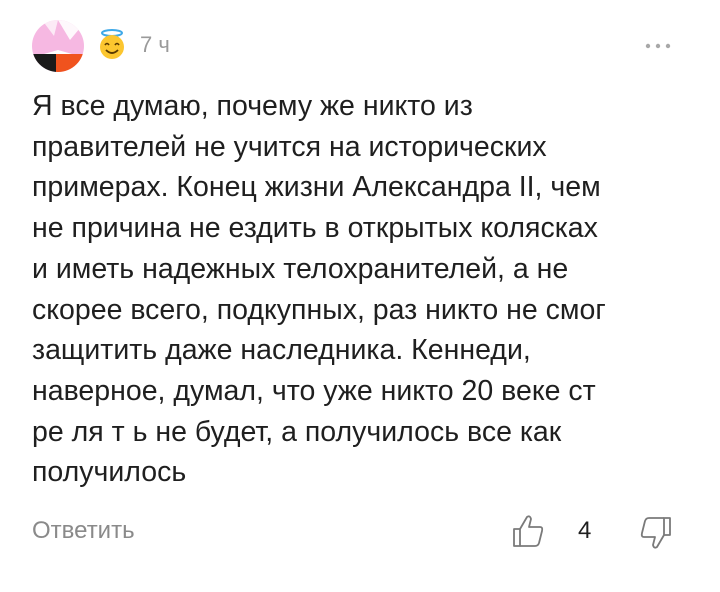 The width and height of the screenshot is (720, 592). I want to click on comment-time: 7 ч, so click(155, 44).